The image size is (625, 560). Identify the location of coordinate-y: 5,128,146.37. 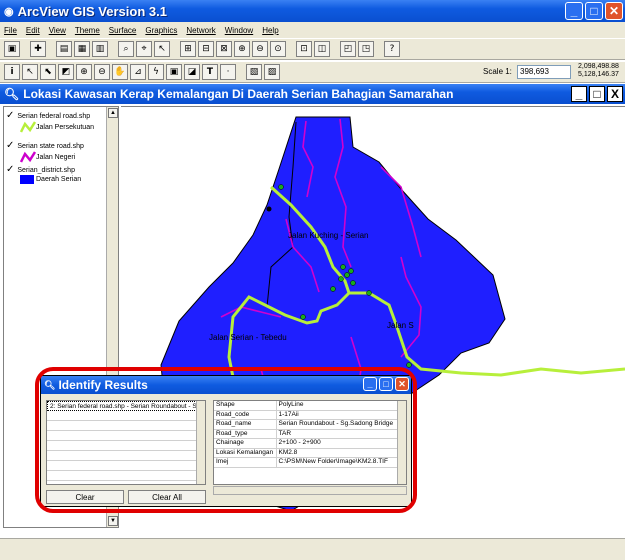
(598, 74).